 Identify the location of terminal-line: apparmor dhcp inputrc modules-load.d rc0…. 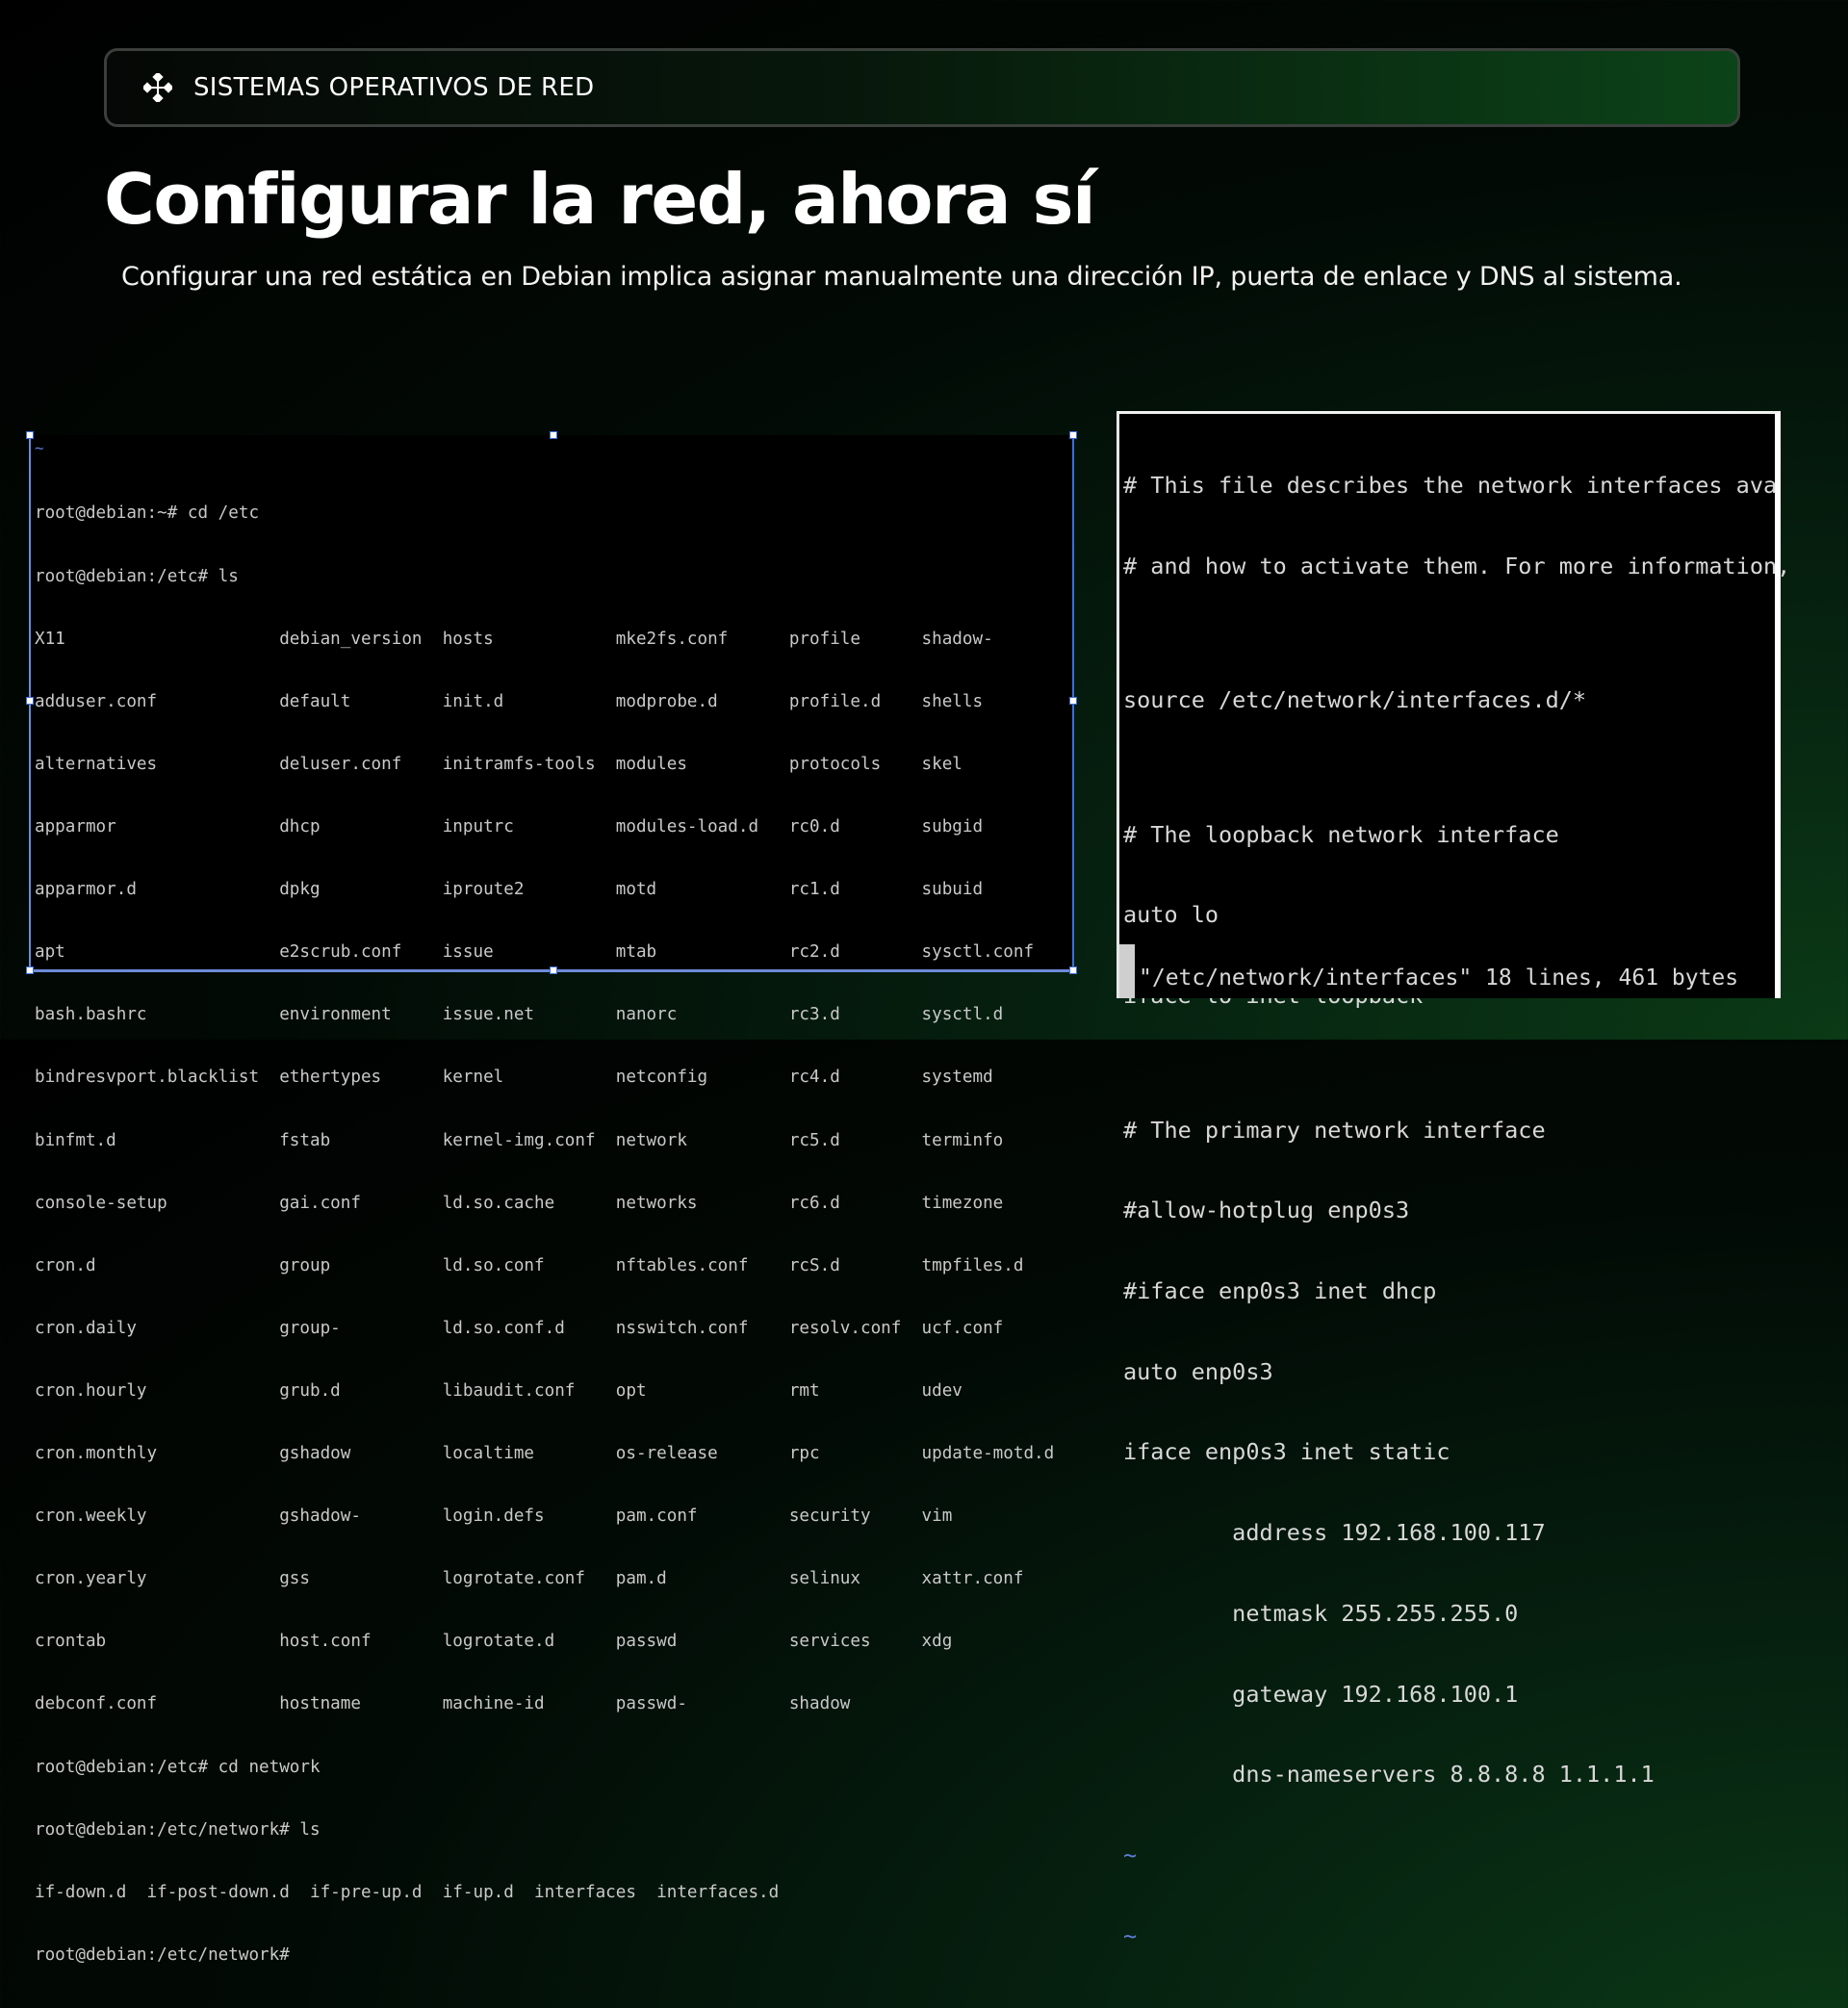
(509, 826).